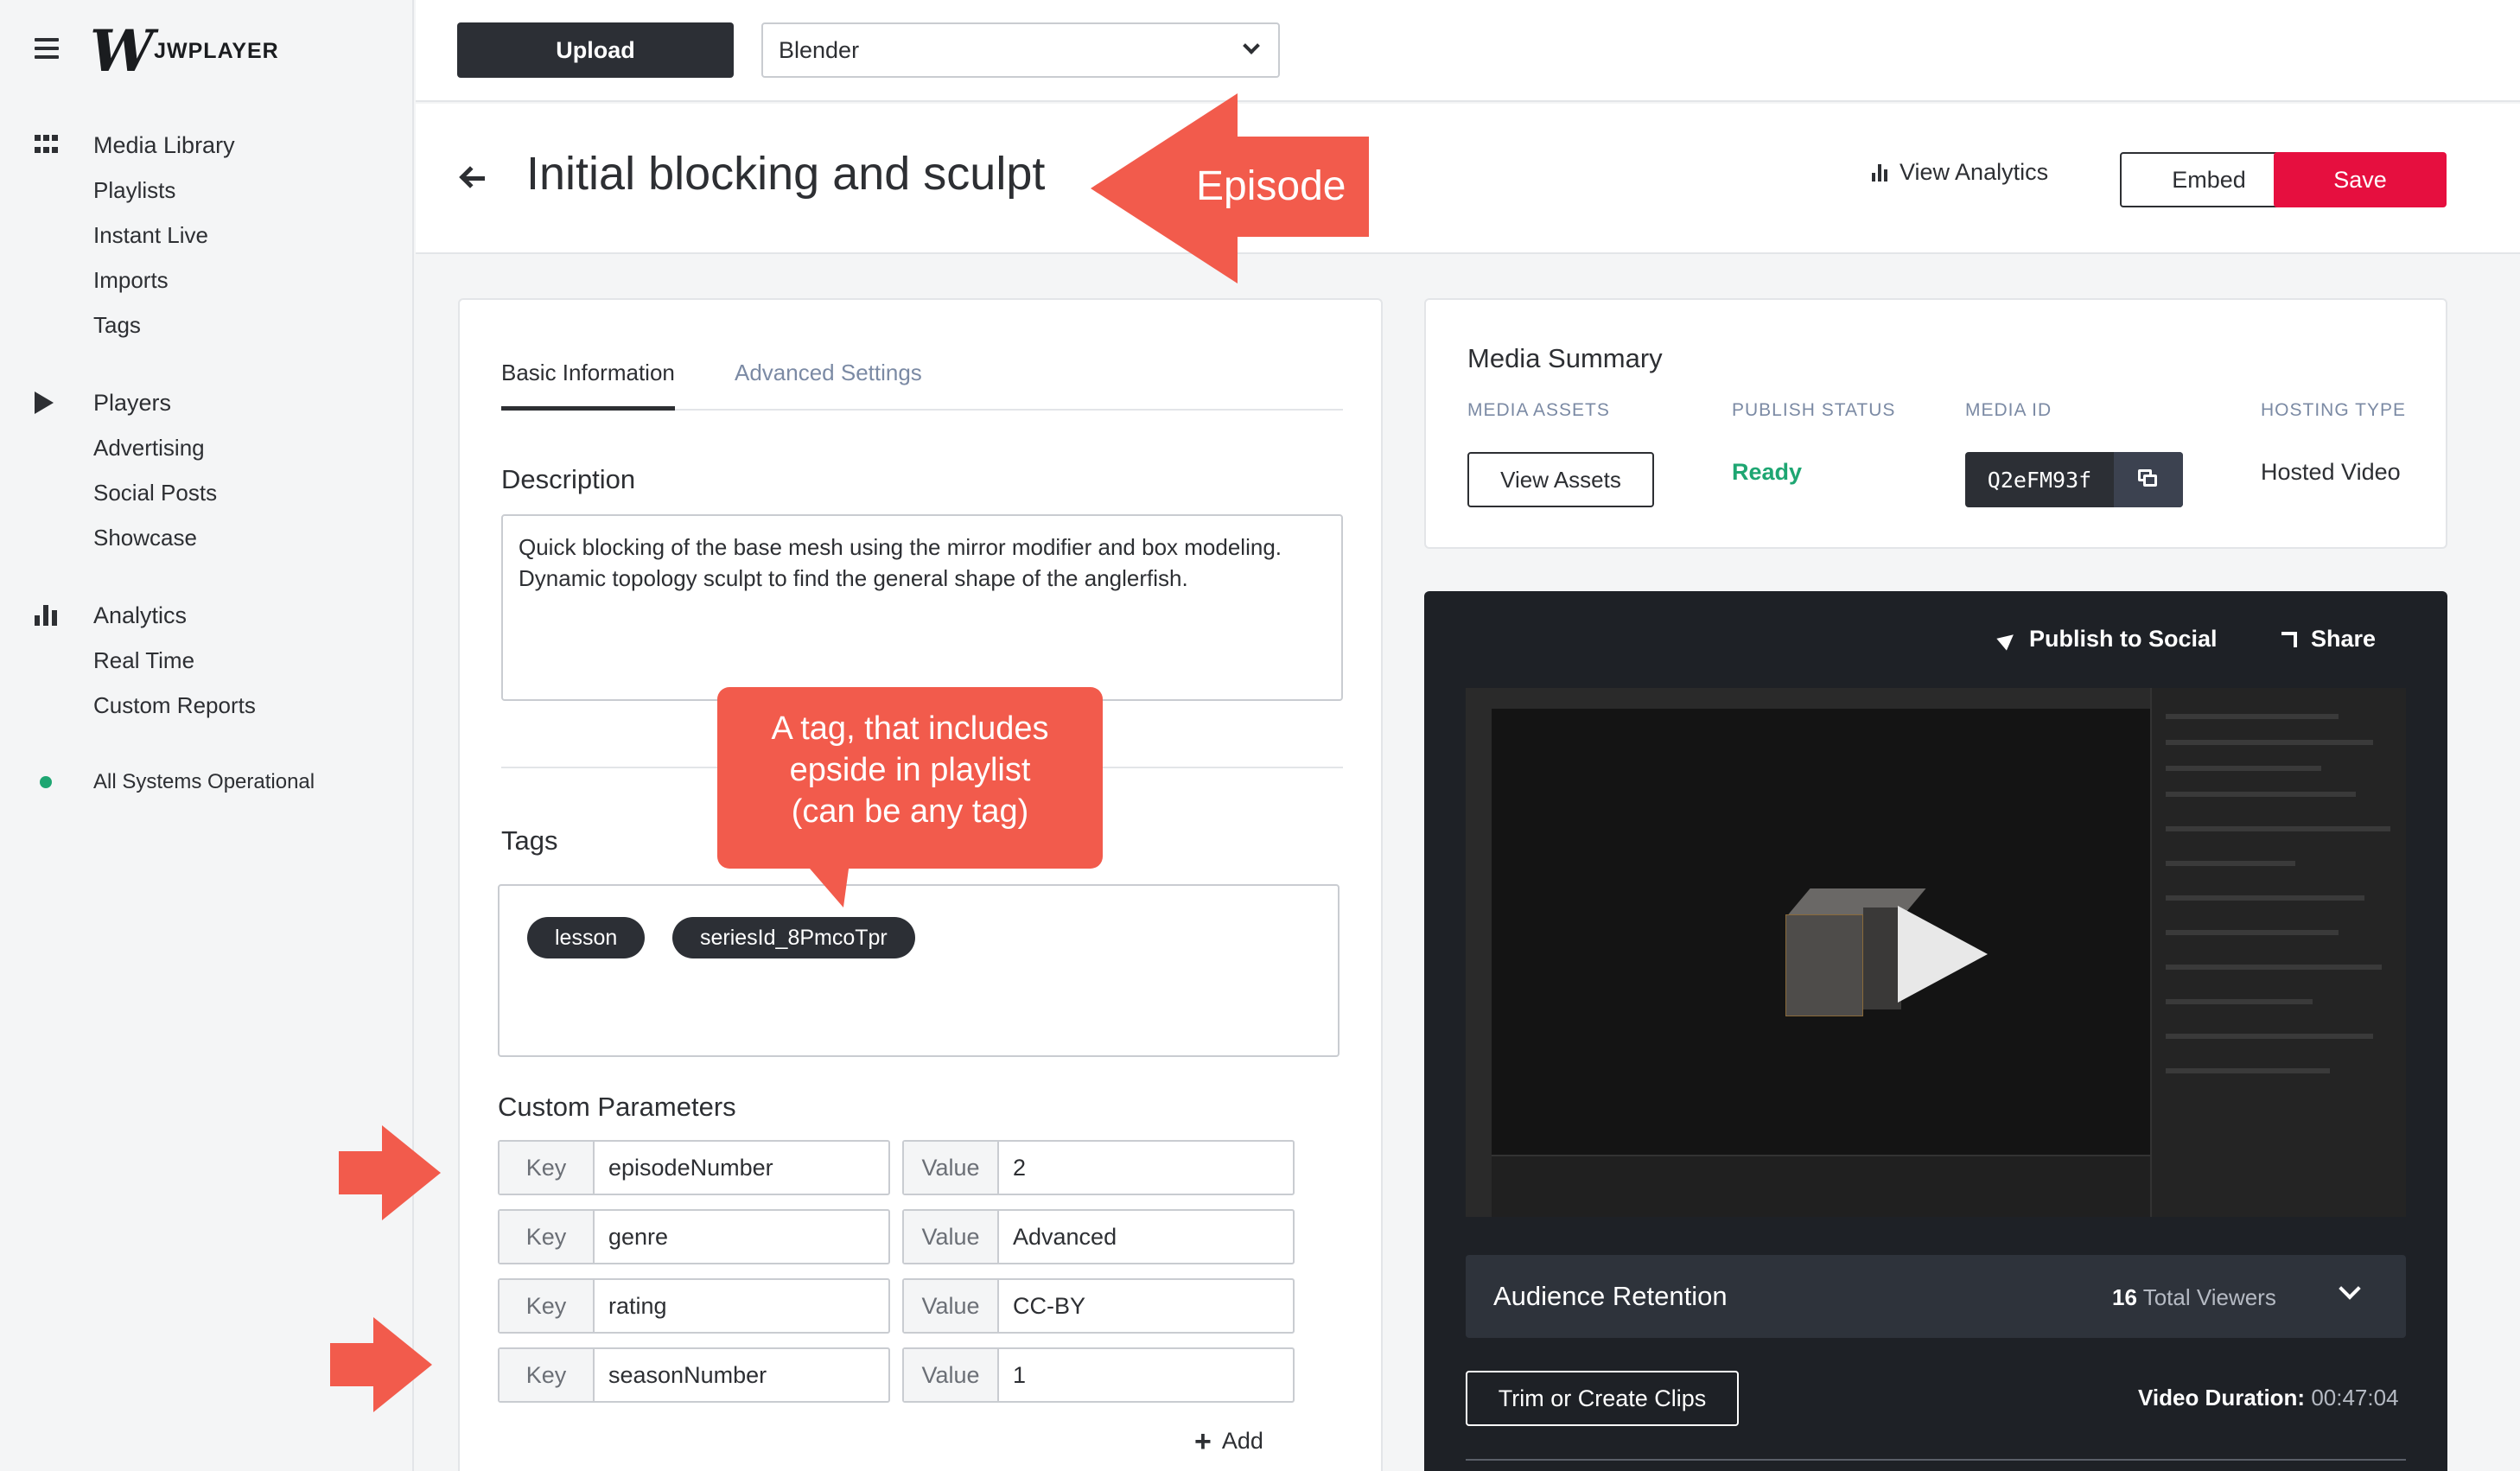  I want to click on status-dot-icon, so click(46, 782).